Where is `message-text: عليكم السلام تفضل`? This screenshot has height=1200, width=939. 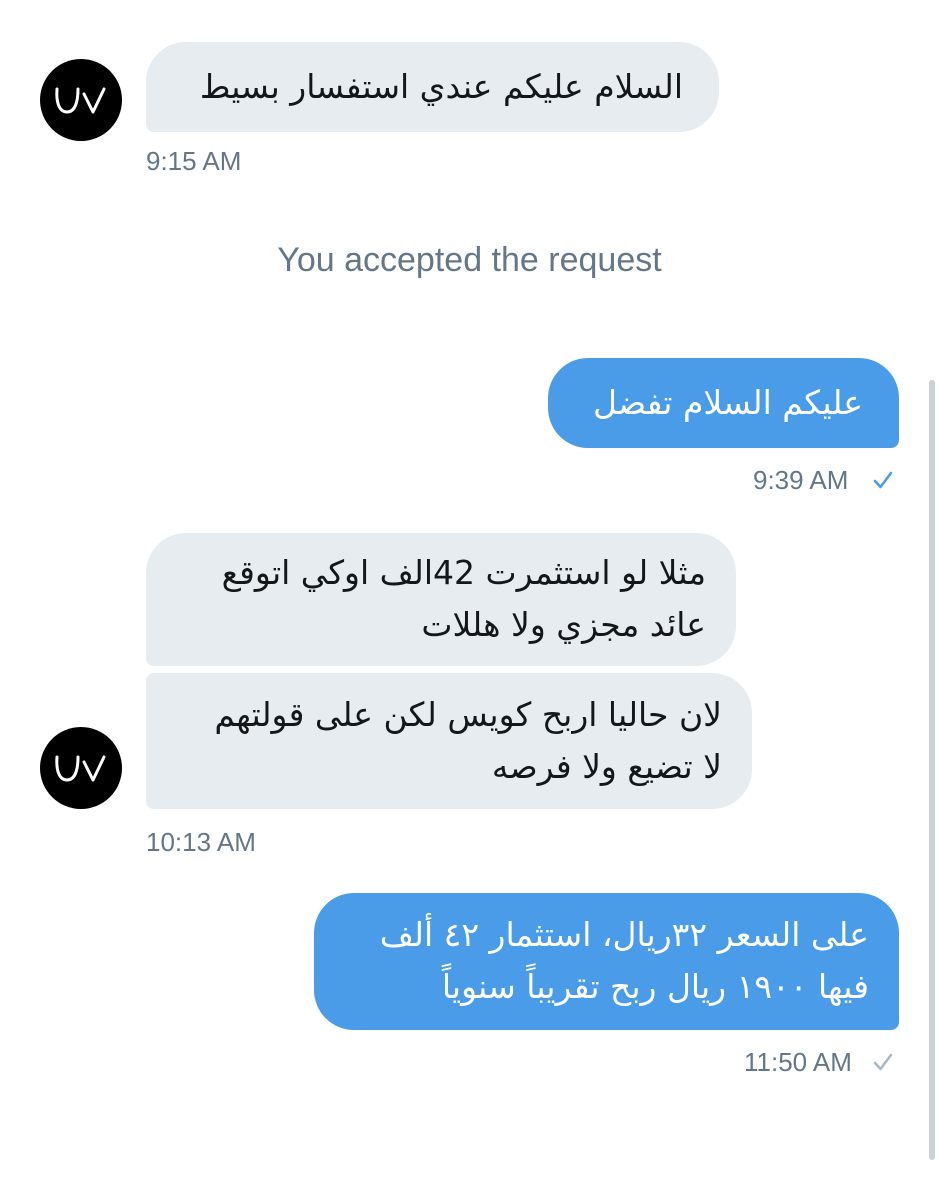
message-text: عليكم السلام تفضل is located at coordinates (727, 402).